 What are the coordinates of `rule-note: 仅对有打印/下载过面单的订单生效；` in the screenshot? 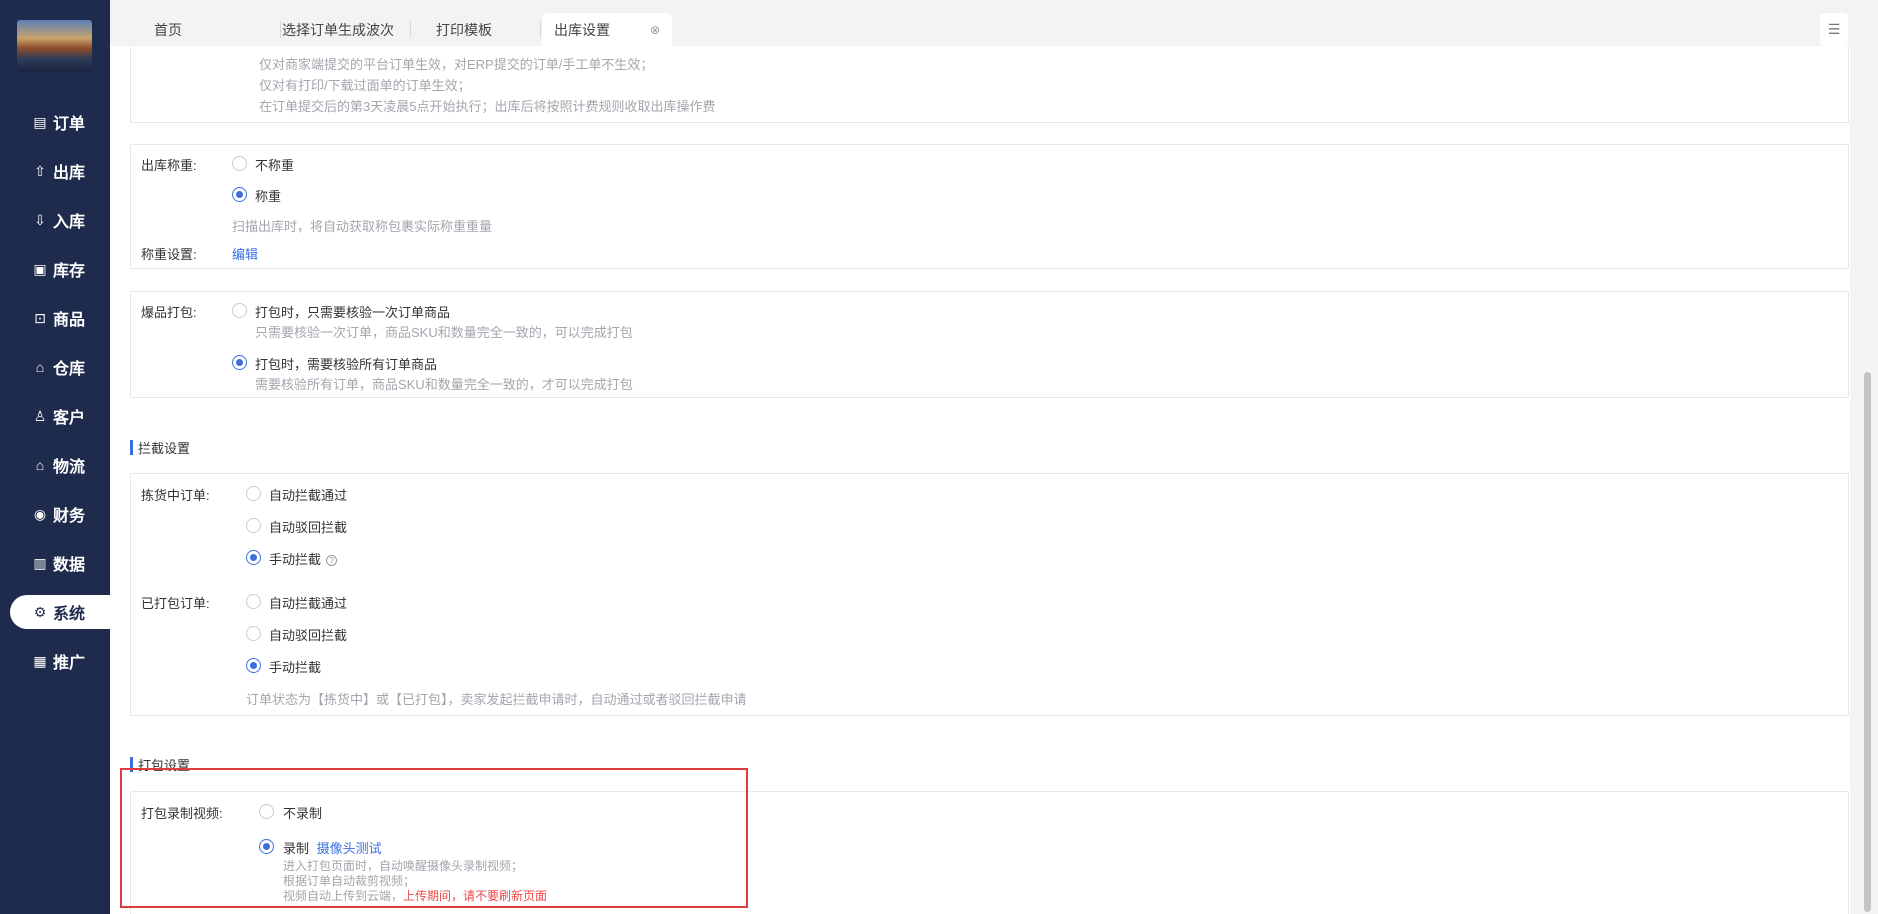 It's located at (365, 85).